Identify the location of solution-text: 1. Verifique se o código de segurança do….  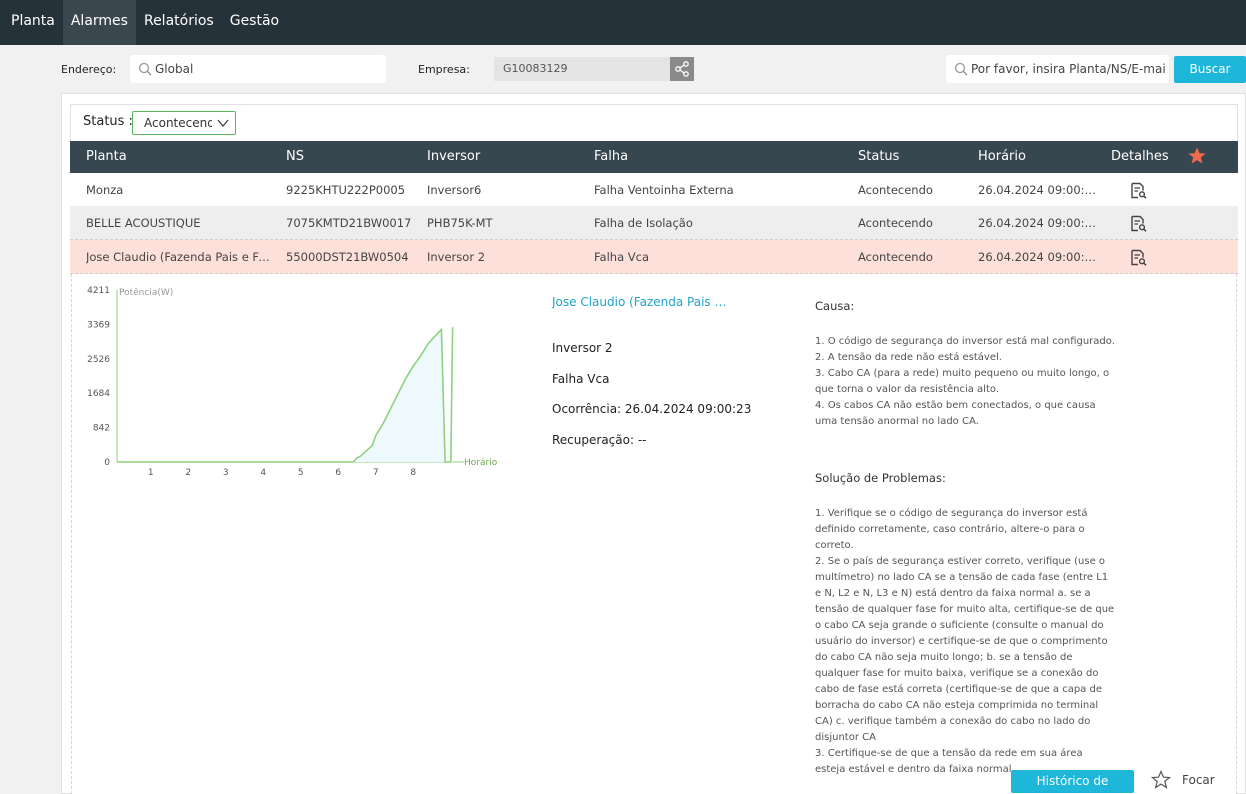
(965, 642).